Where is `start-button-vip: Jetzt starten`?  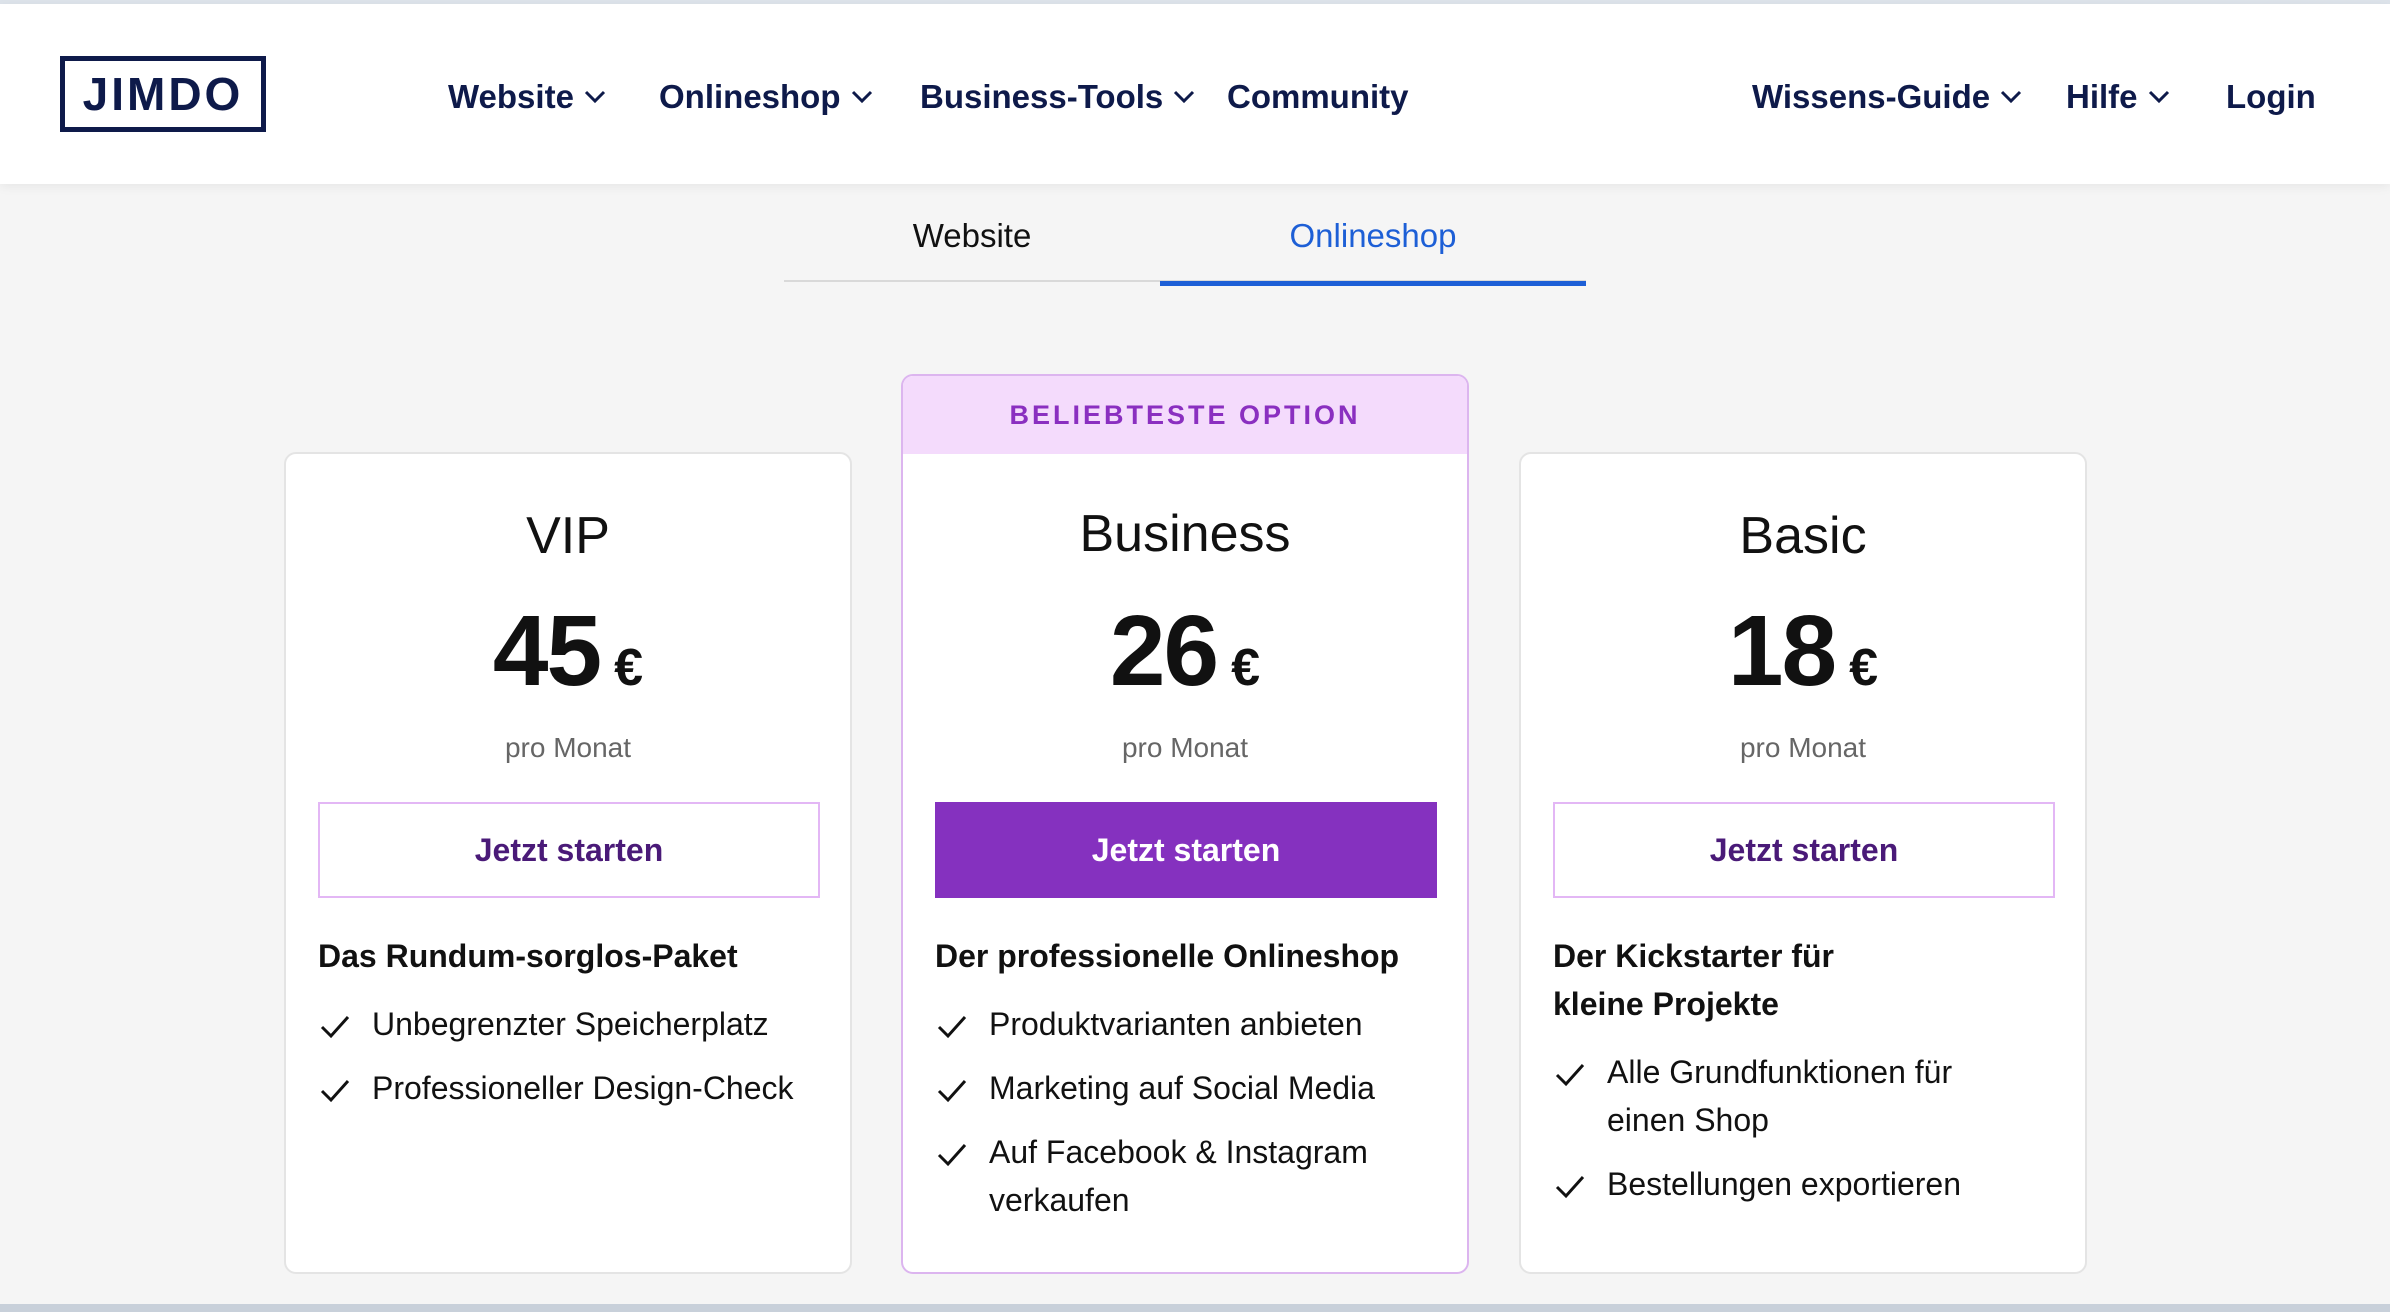 start-button-vip: Jetzt starten is located at coordinates (569, 850).